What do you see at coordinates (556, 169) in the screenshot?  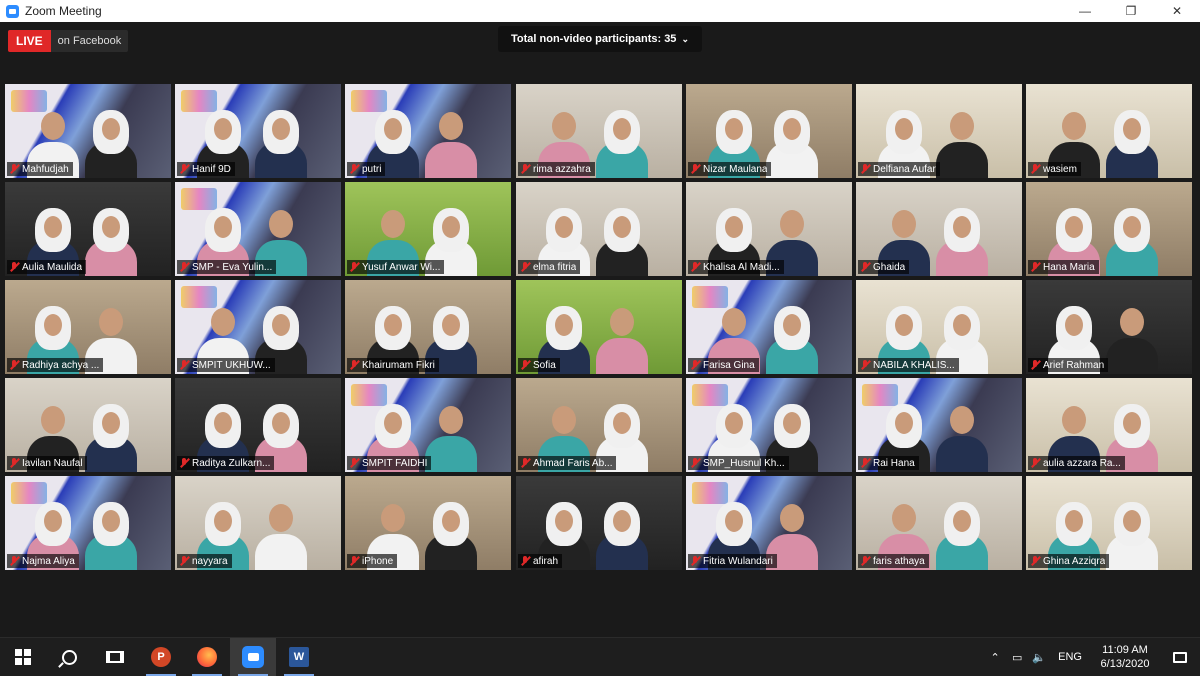 I see `participant-name-bar: rima azzahra` at bounding box center [556, 169].